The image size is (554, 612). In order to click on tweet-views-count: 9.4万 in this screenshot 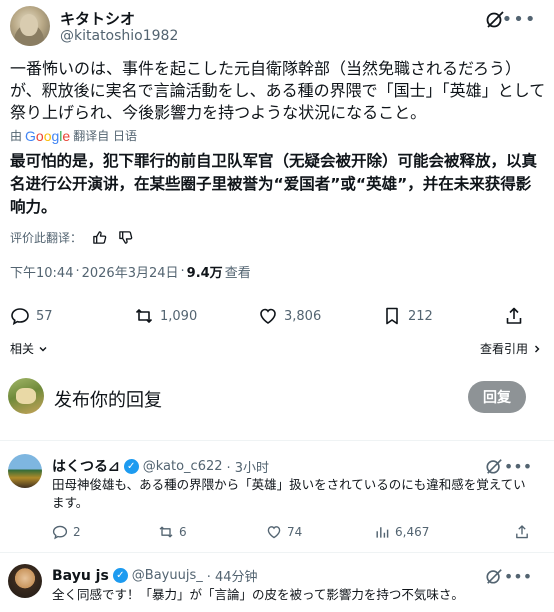, I will do `click(204, 273)`.